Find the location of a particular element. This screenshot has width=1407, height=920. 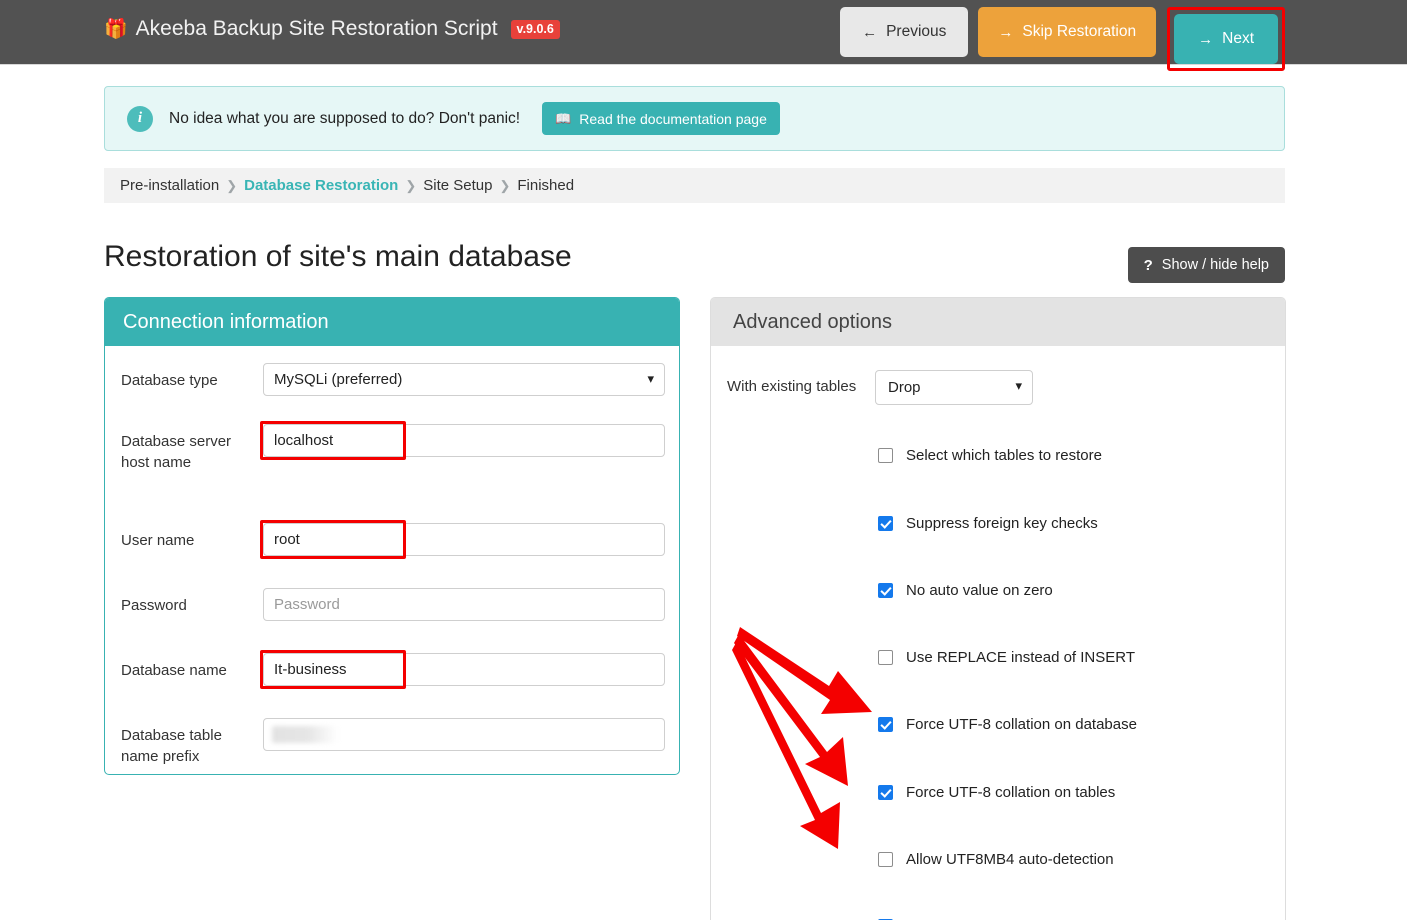

database-name-label: Database name is located at coordinates (174, 670).